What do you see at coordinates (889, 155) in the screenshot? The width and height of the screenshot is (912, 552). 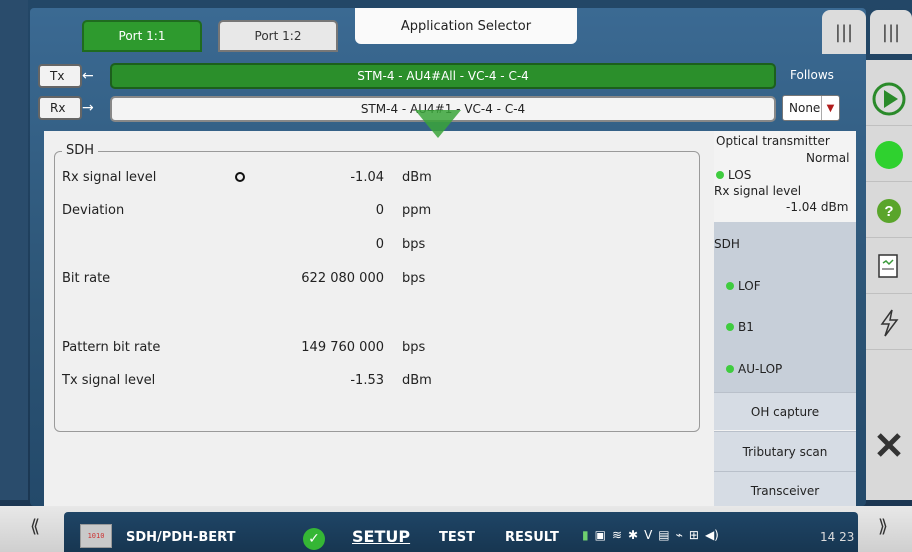 I see `status-led-icon` at bounding box center [889, 155].